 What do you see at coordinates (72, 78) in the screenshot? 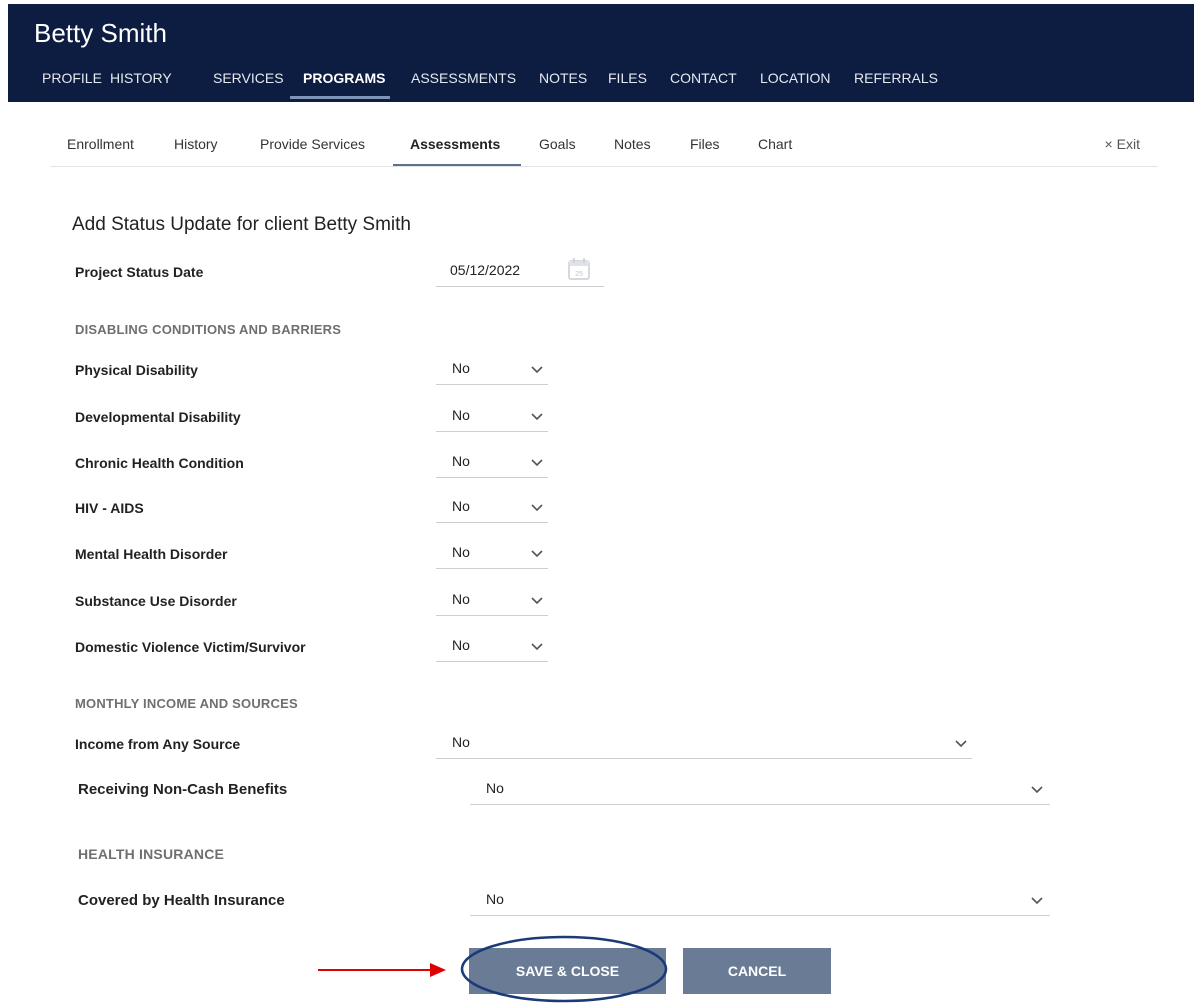
I see `nav-profile: PROFILE` at bounding box center [72, 78].